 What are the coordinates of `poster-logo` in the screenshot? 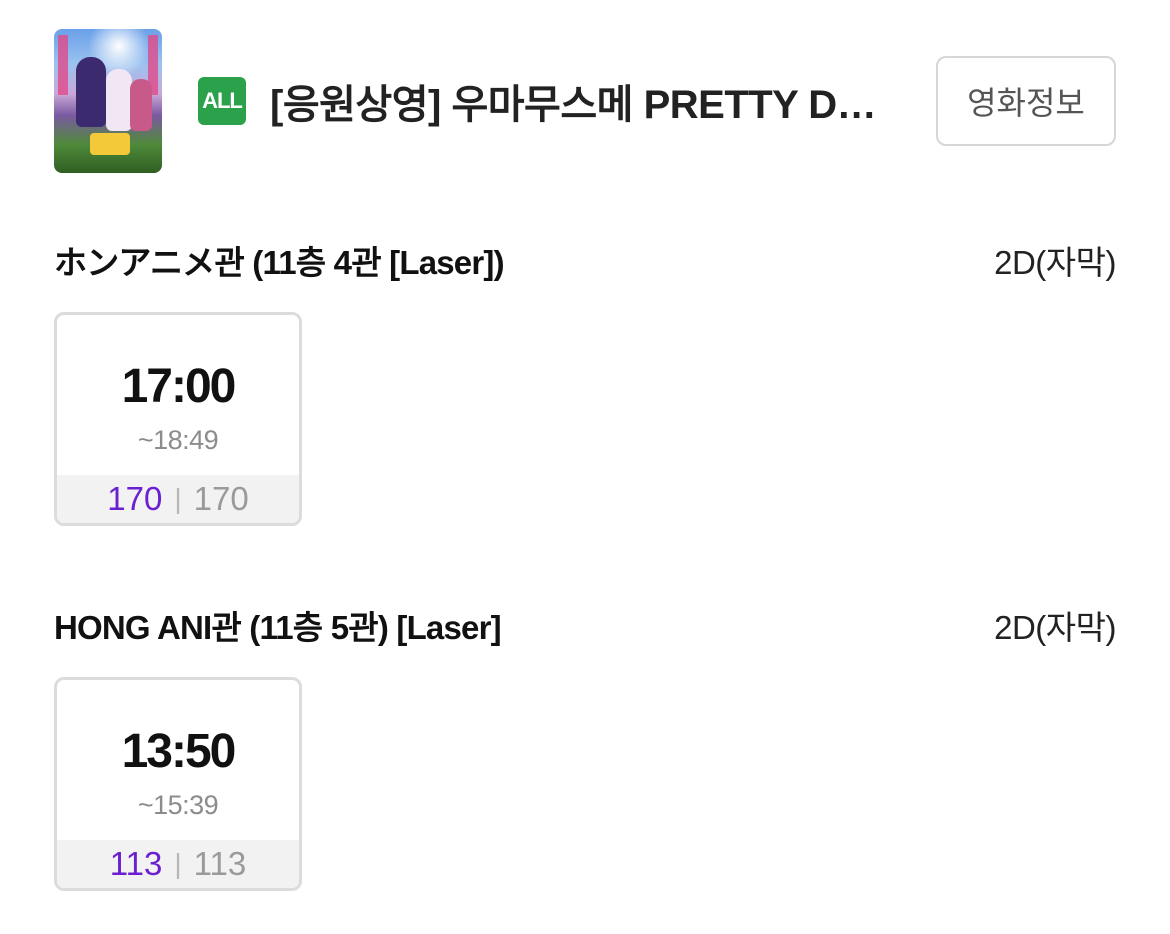 It's located at (110, 144).